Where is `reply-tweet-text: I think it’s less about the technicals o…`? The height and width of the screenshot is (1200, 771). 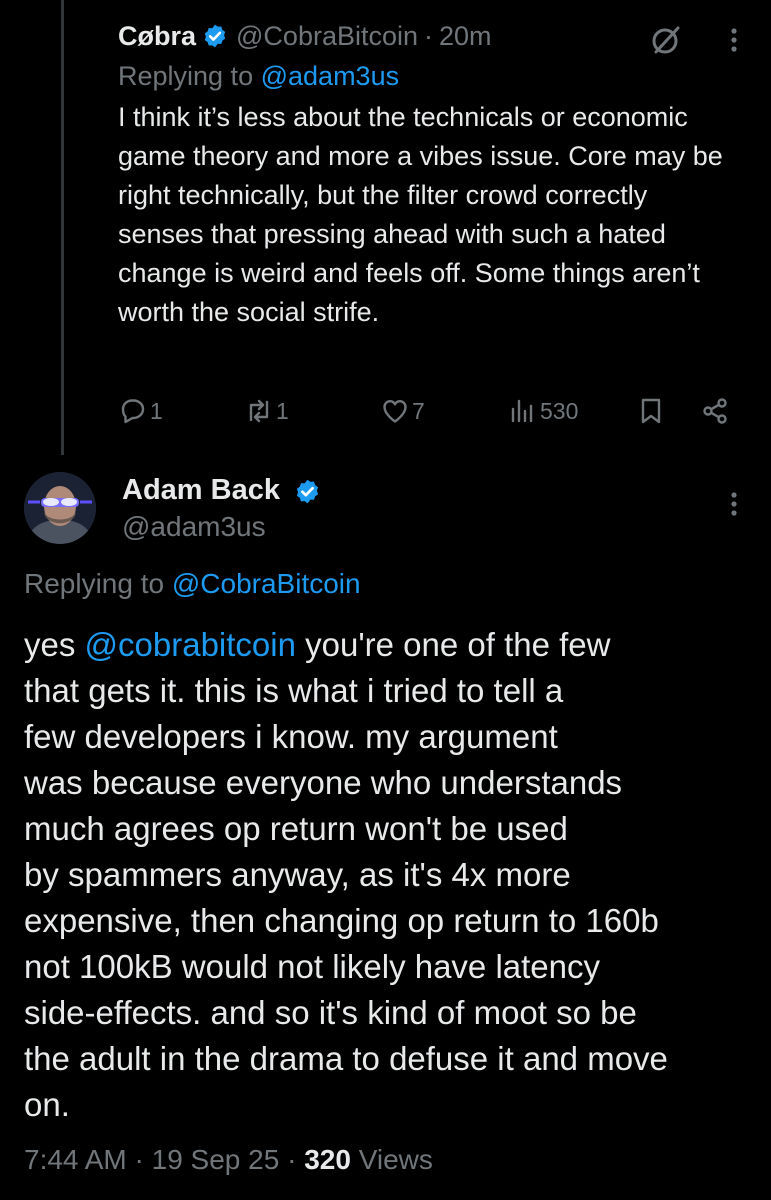 reply-tweet-text: I think it’s less about the technicals o… is located at coordinates (420, 214).